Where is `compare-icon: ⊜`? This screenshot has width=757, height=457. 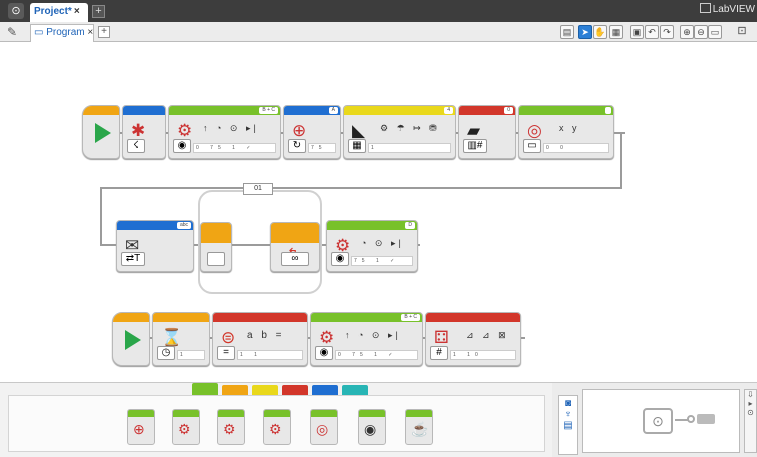
compare-icon: ⊜ is located at coordinates (228, 337).